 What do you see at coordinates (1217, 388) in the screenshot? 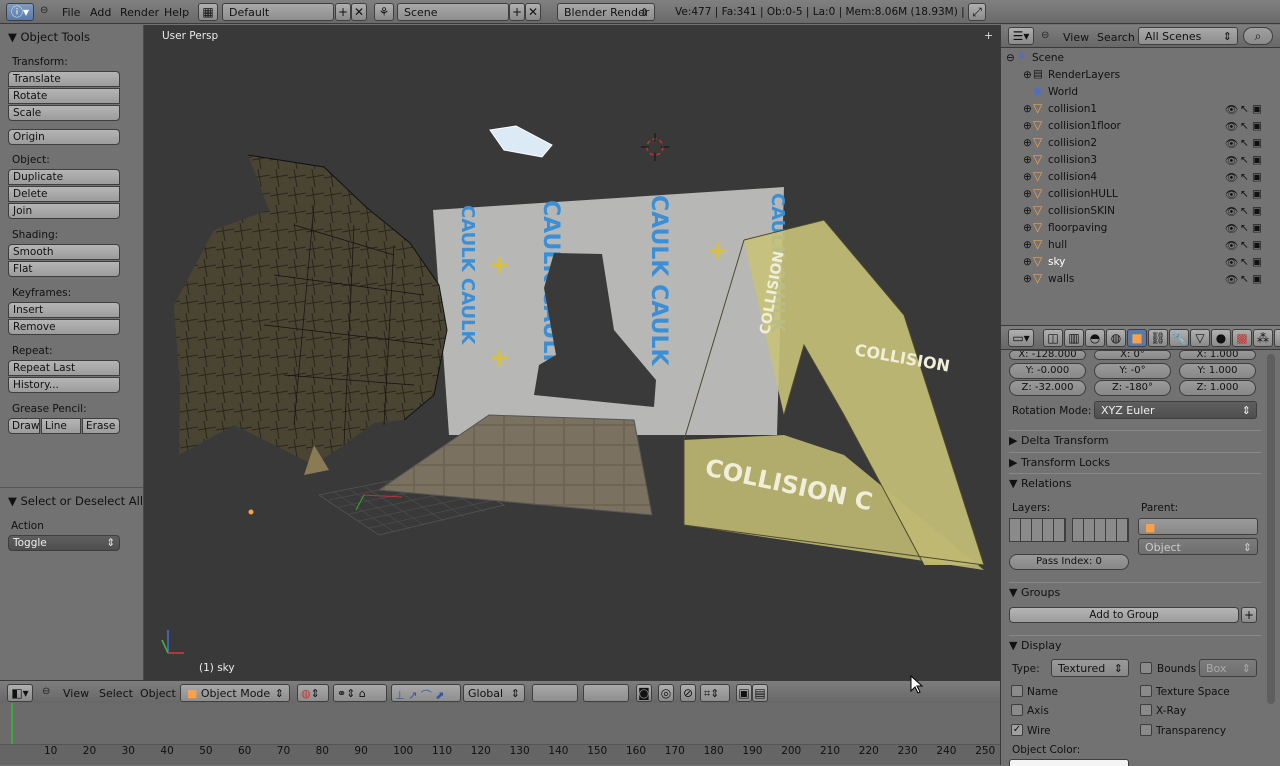
I see `scale-z-field: Z: 1.000` at bounding box center [1217, 388].